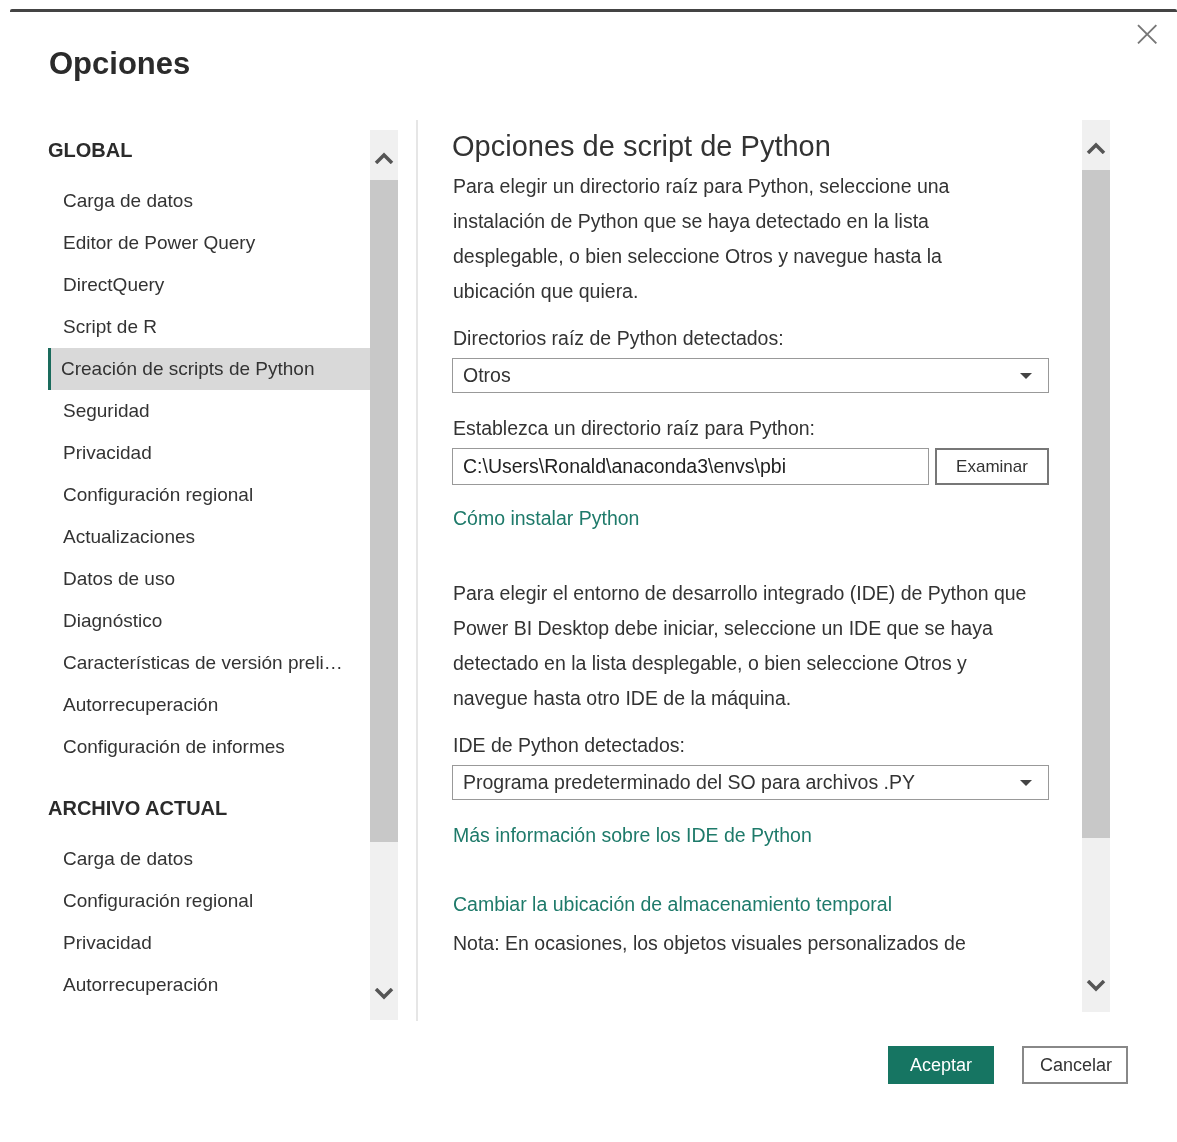 Image resolution: width=1177 pixels, height=1142 pixels. Describe the element at coordinates (992, 466) in the screenshot. I see `browse-button: Examinar` at that location.